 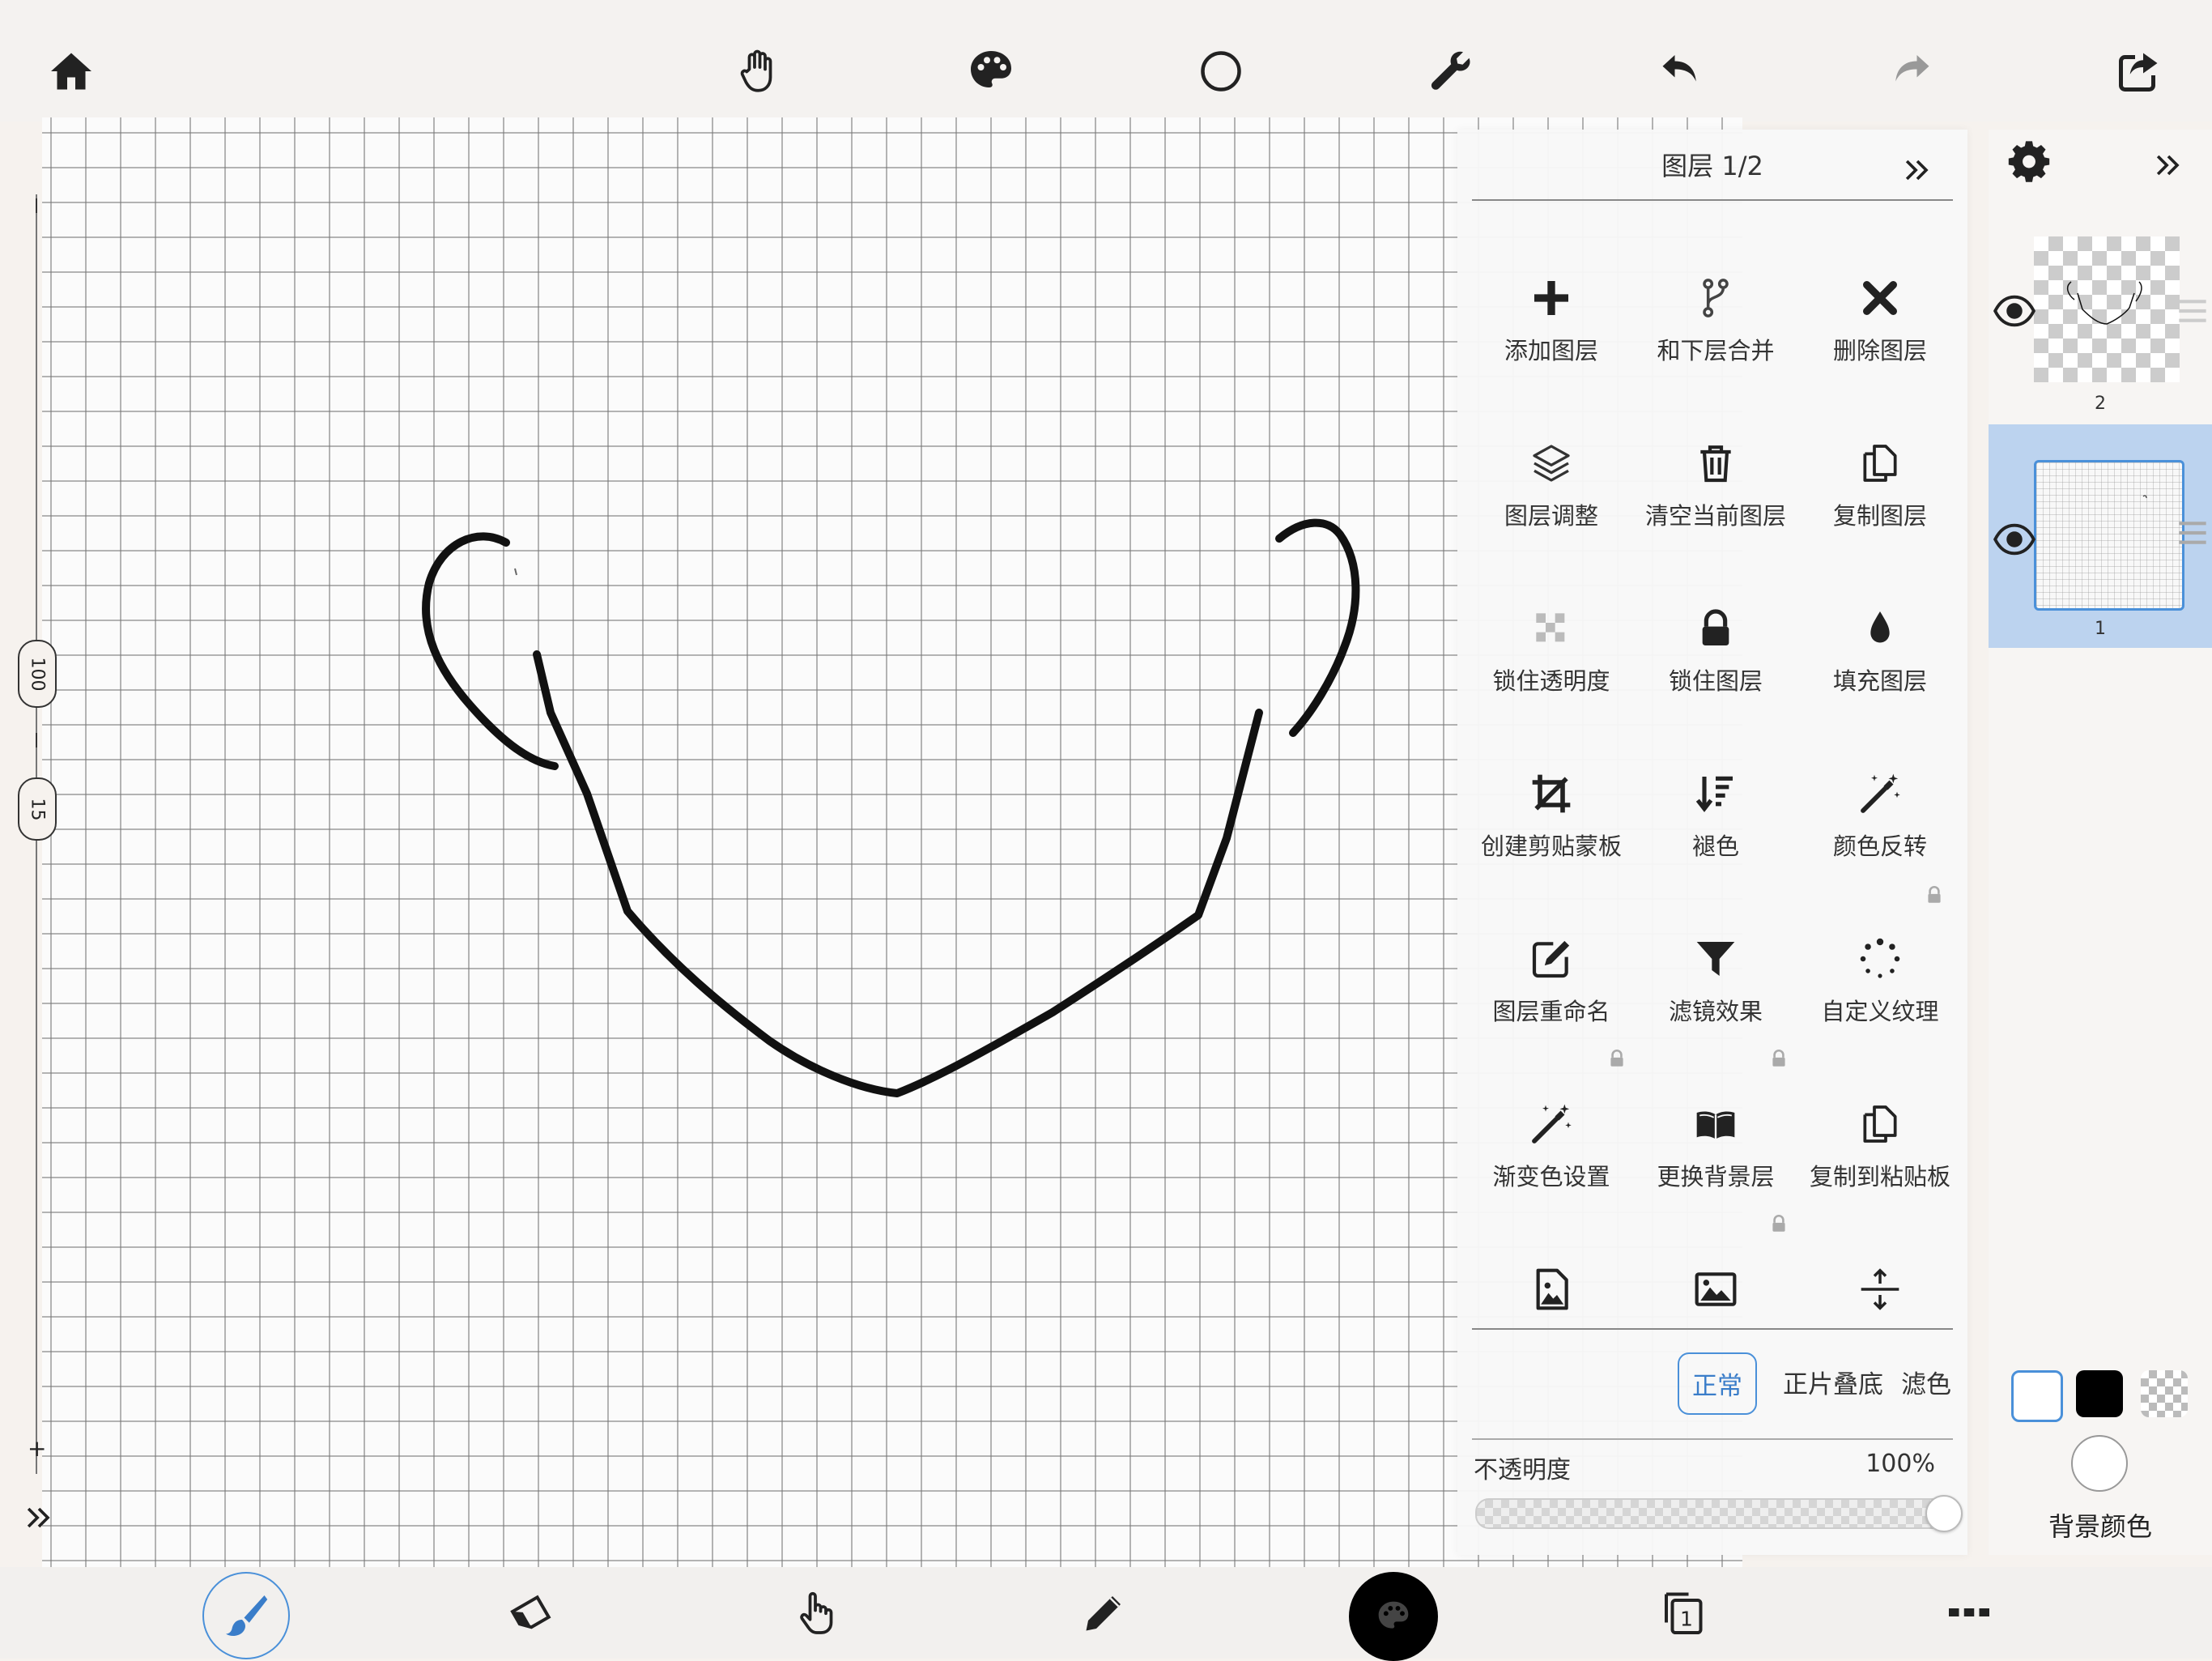 I want to click on book-icon, so click(x=1715, y=1125).